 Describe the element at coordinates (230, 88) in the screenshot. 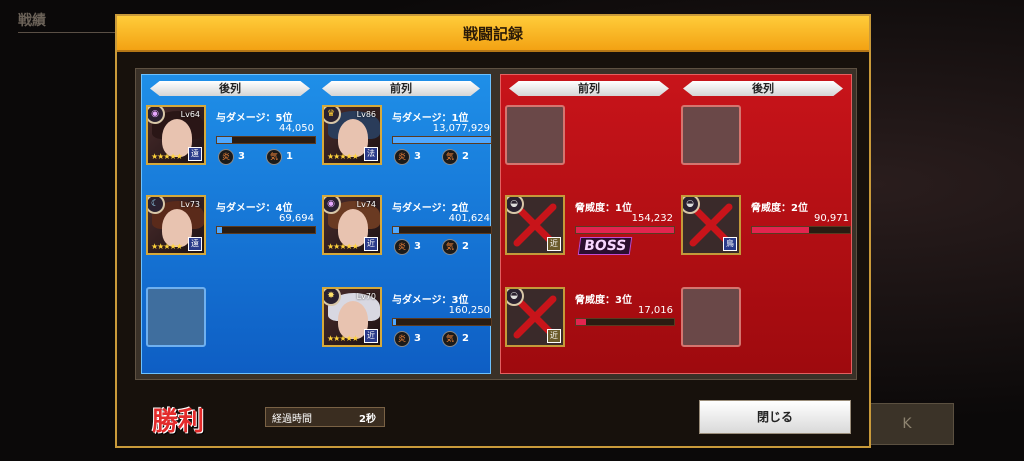

I see `ally-rear-label: 後列` at that location.